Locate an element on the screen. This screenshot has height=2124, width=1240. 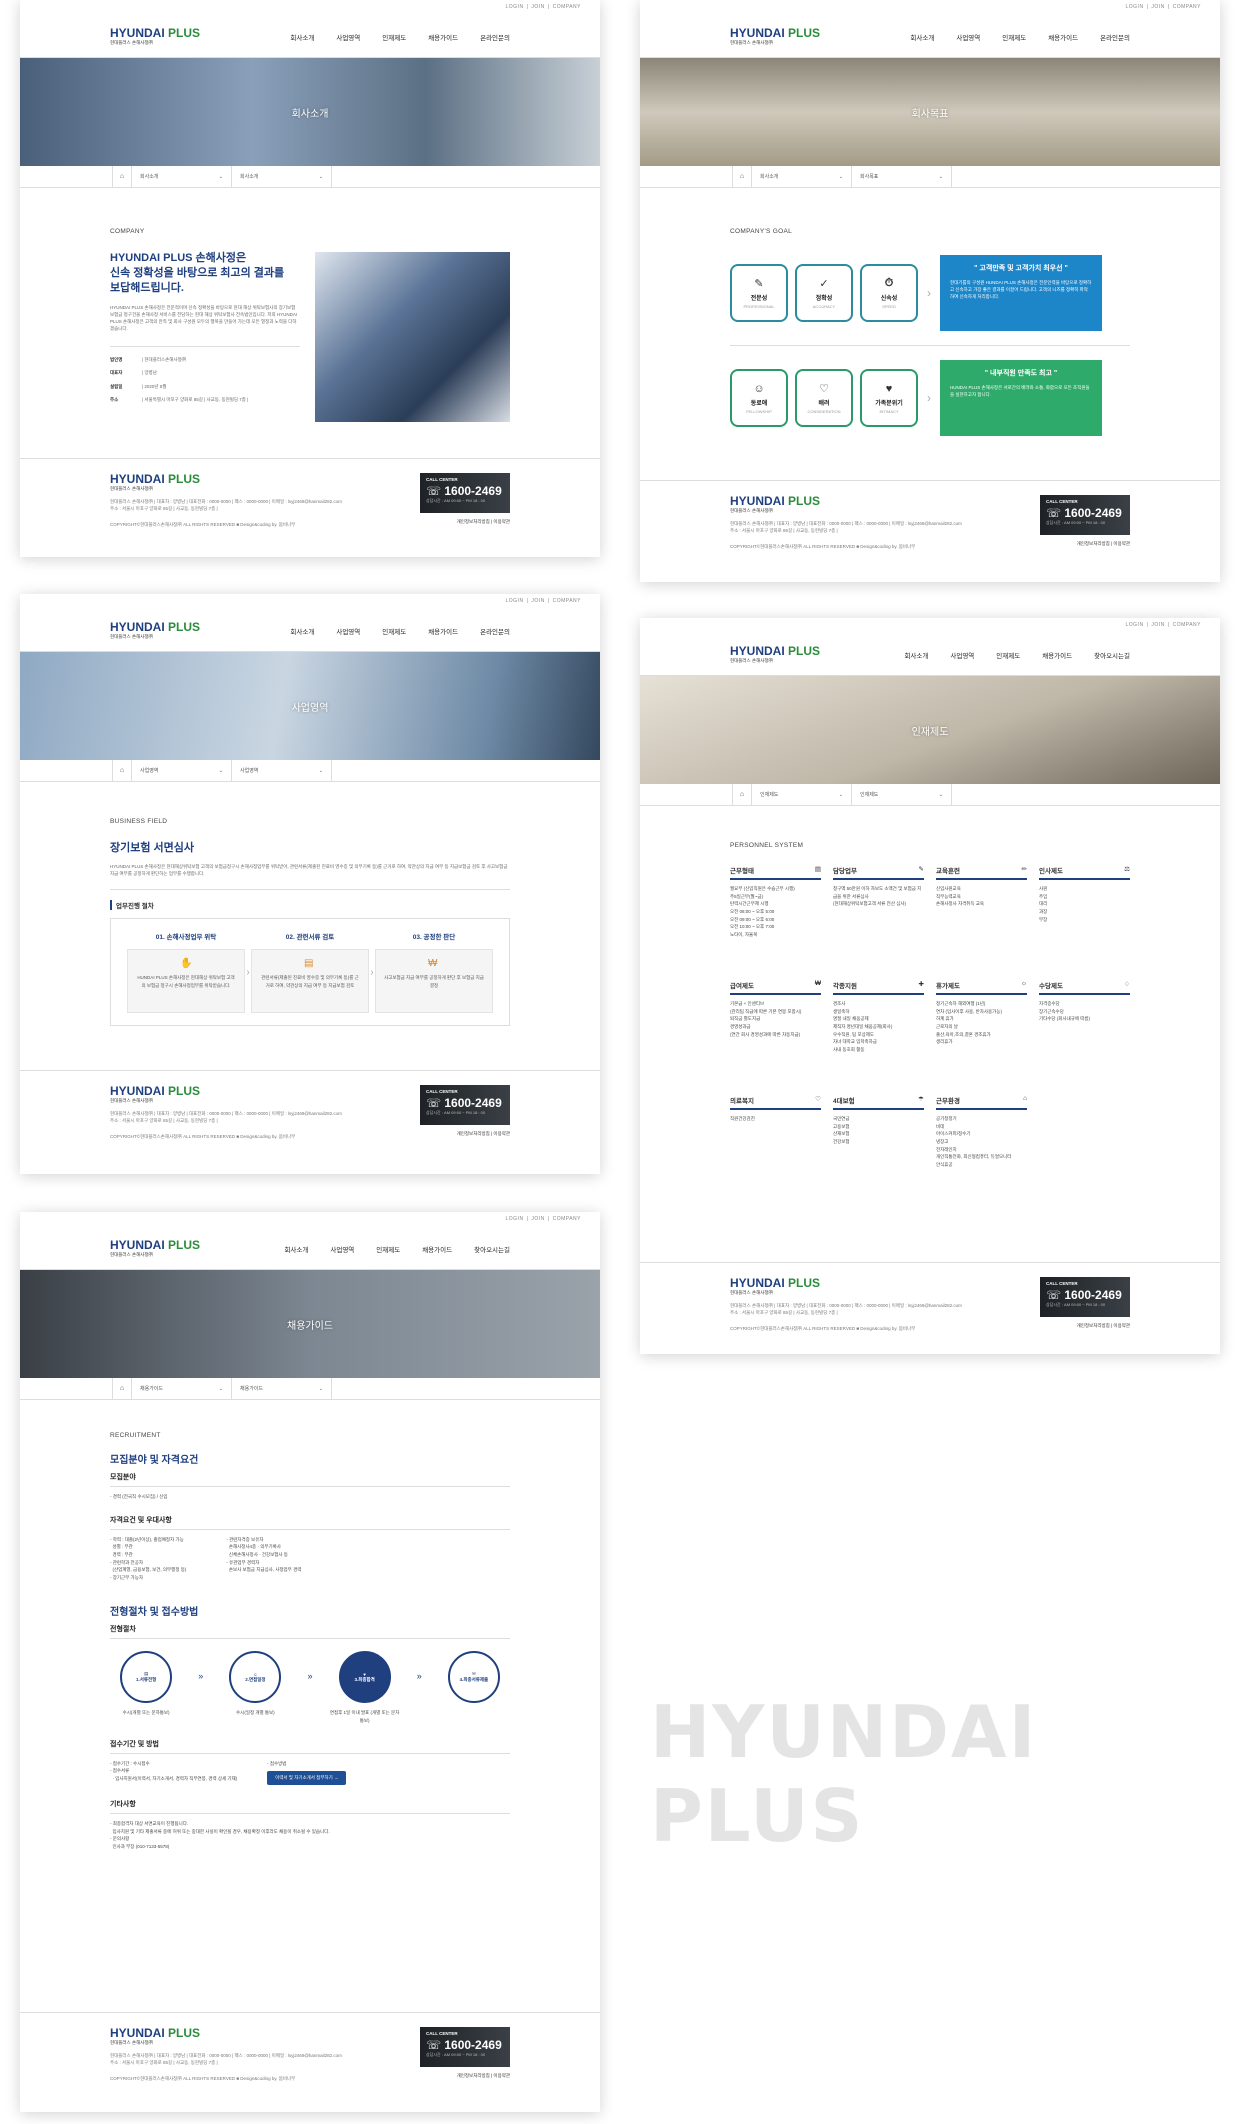
chevron-right-icon: › is located at coordinates (929, 293).